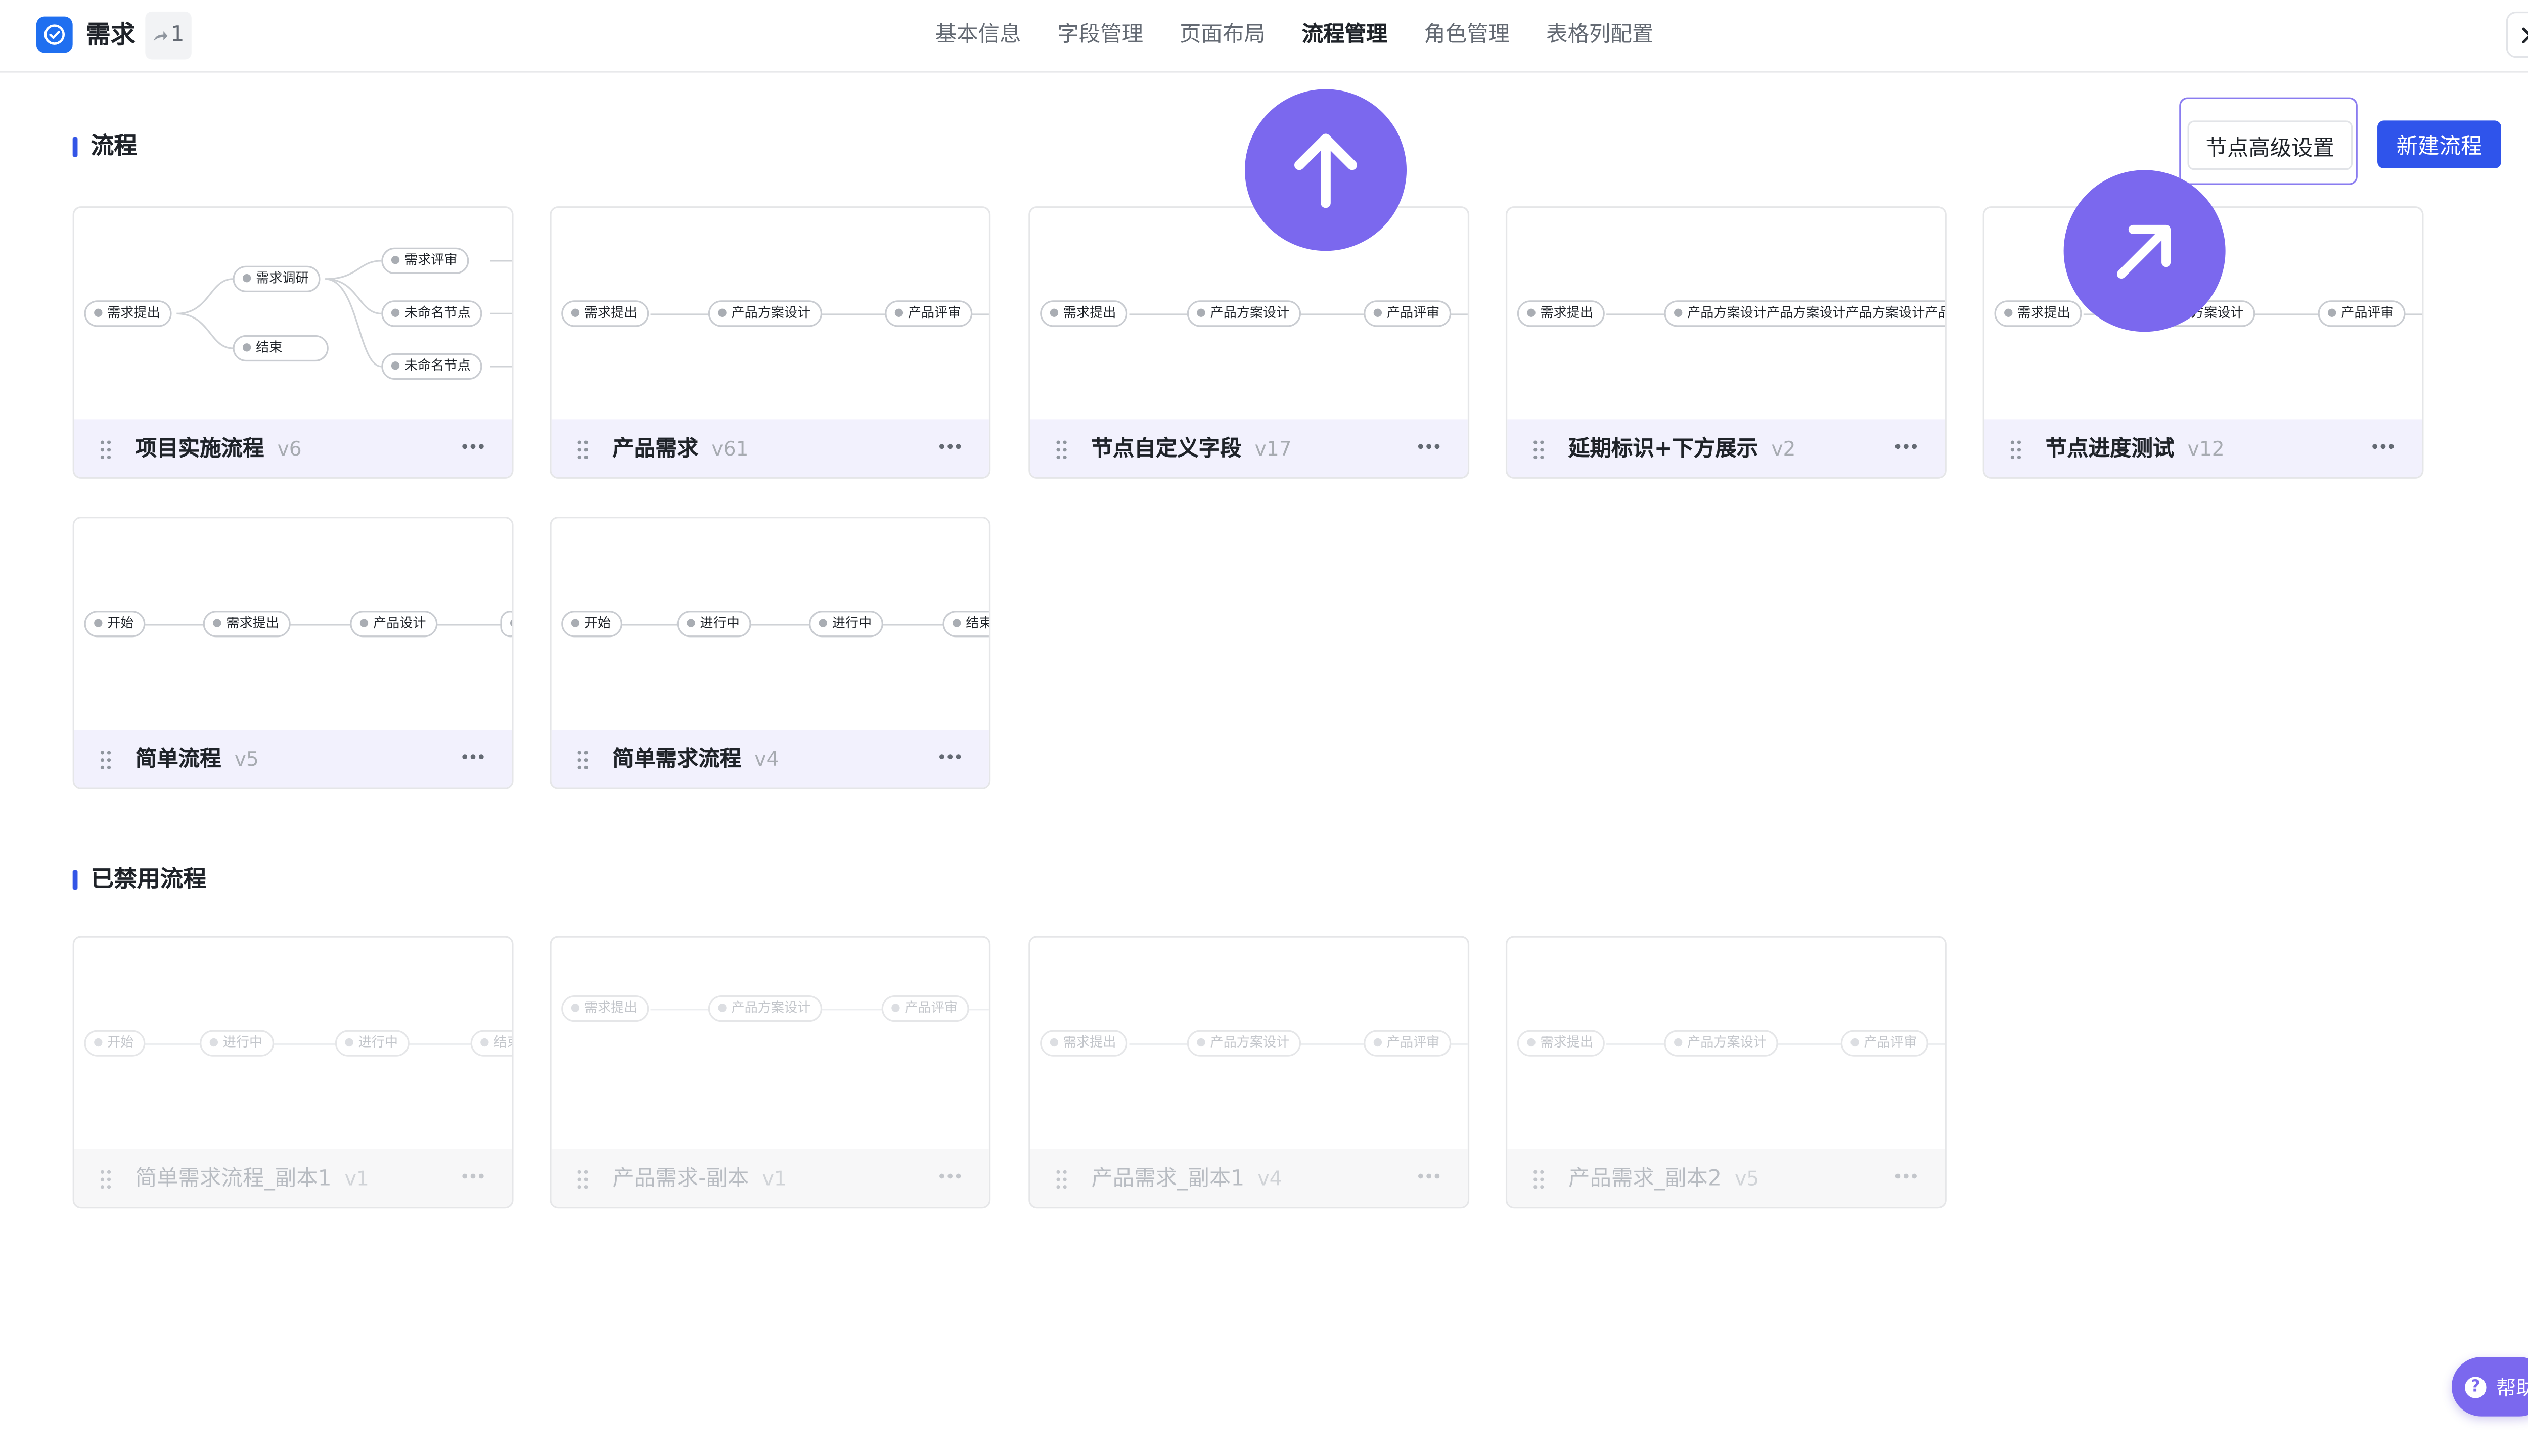 This screenshot has height=1456, width=2528. What do you see at coordinates (714, 624) in the screenshot?
I see `flow-node: 进行中` at bounding box center [714, 624].